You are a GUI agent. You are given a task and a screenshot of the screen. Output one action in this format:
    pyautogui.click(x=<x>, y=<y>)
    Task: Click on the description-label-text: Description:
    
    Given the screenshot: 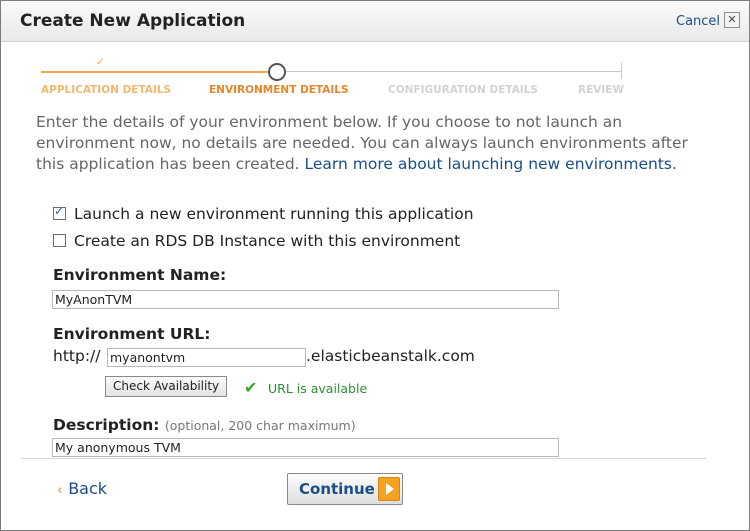 What is the action you would take?
    pyautogui.click(x=106, y=425)
    